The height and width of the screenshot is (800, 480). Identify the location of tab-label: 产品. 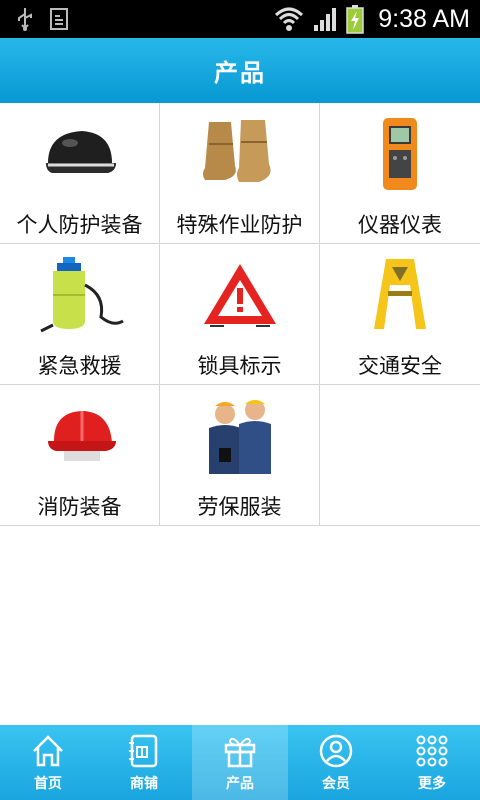
(240, 784).